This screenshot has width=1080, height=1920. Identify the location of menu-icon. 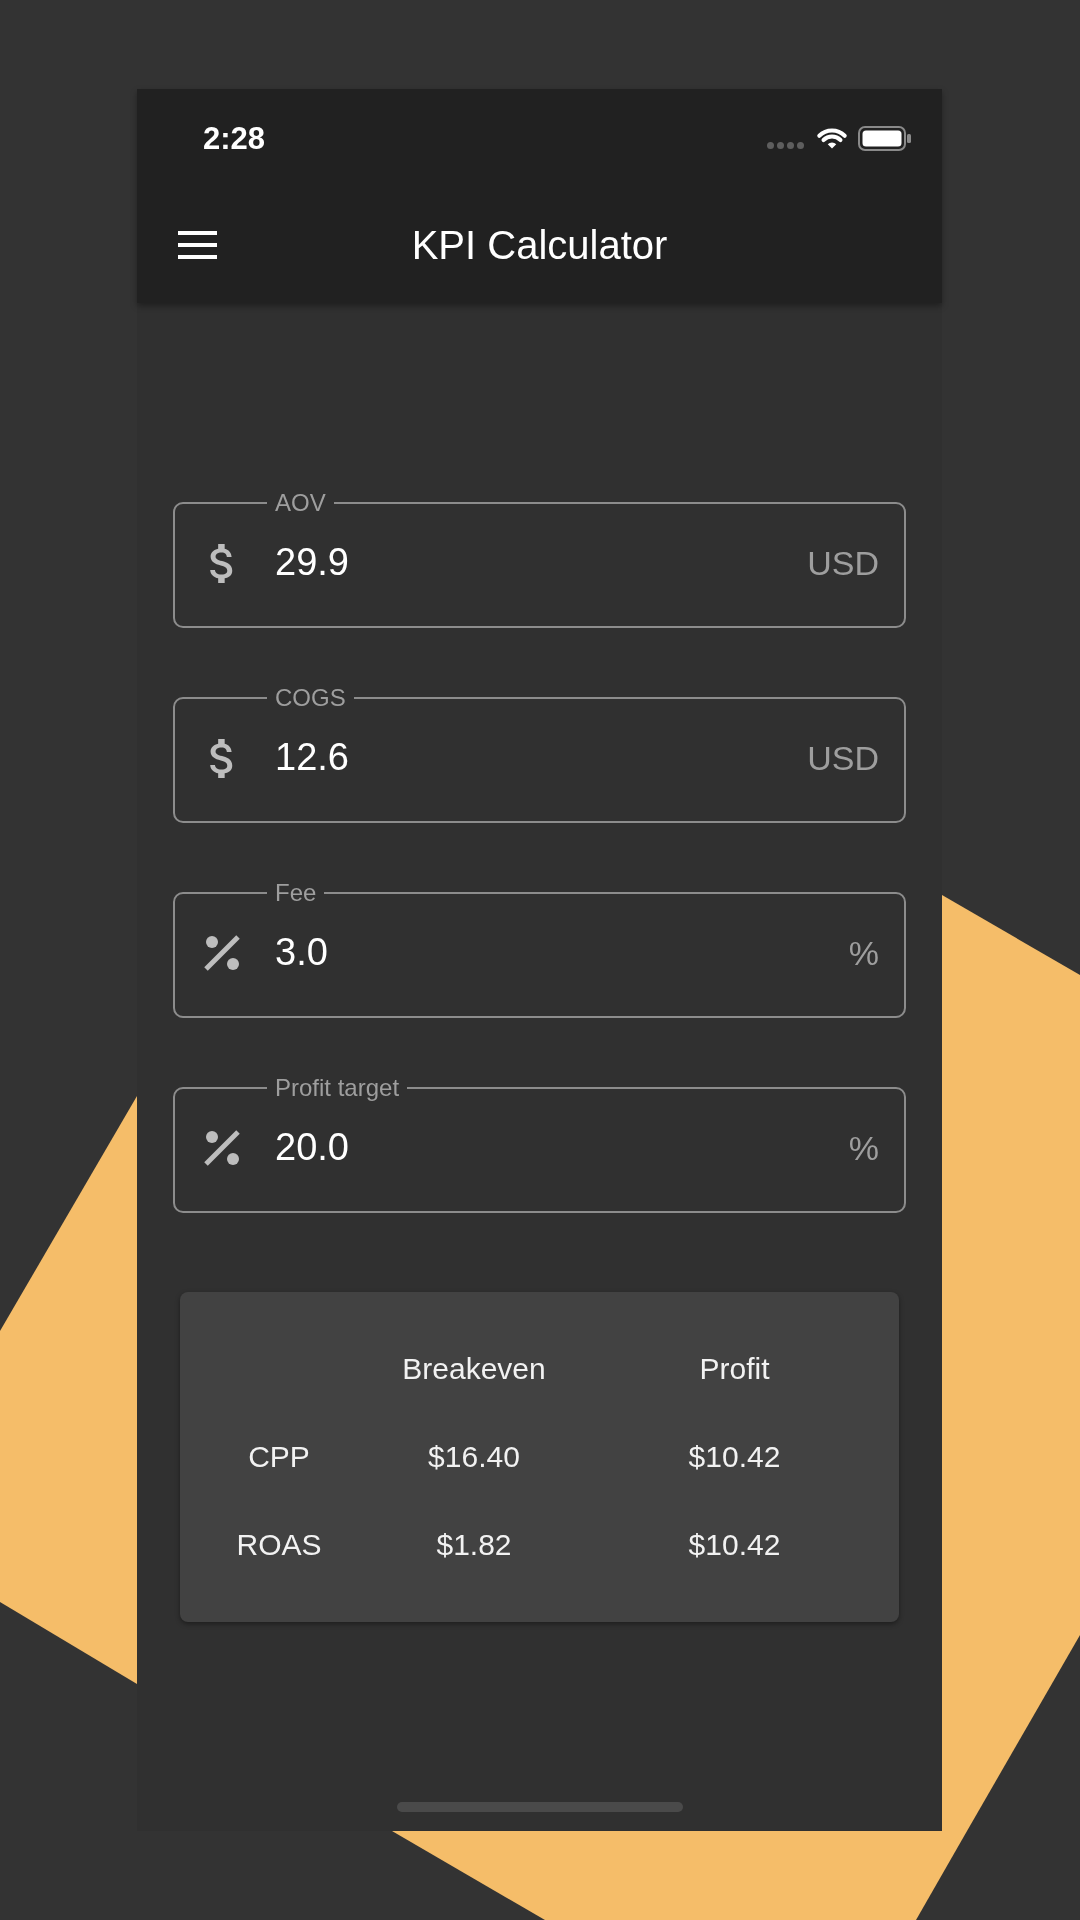
(197, 245).